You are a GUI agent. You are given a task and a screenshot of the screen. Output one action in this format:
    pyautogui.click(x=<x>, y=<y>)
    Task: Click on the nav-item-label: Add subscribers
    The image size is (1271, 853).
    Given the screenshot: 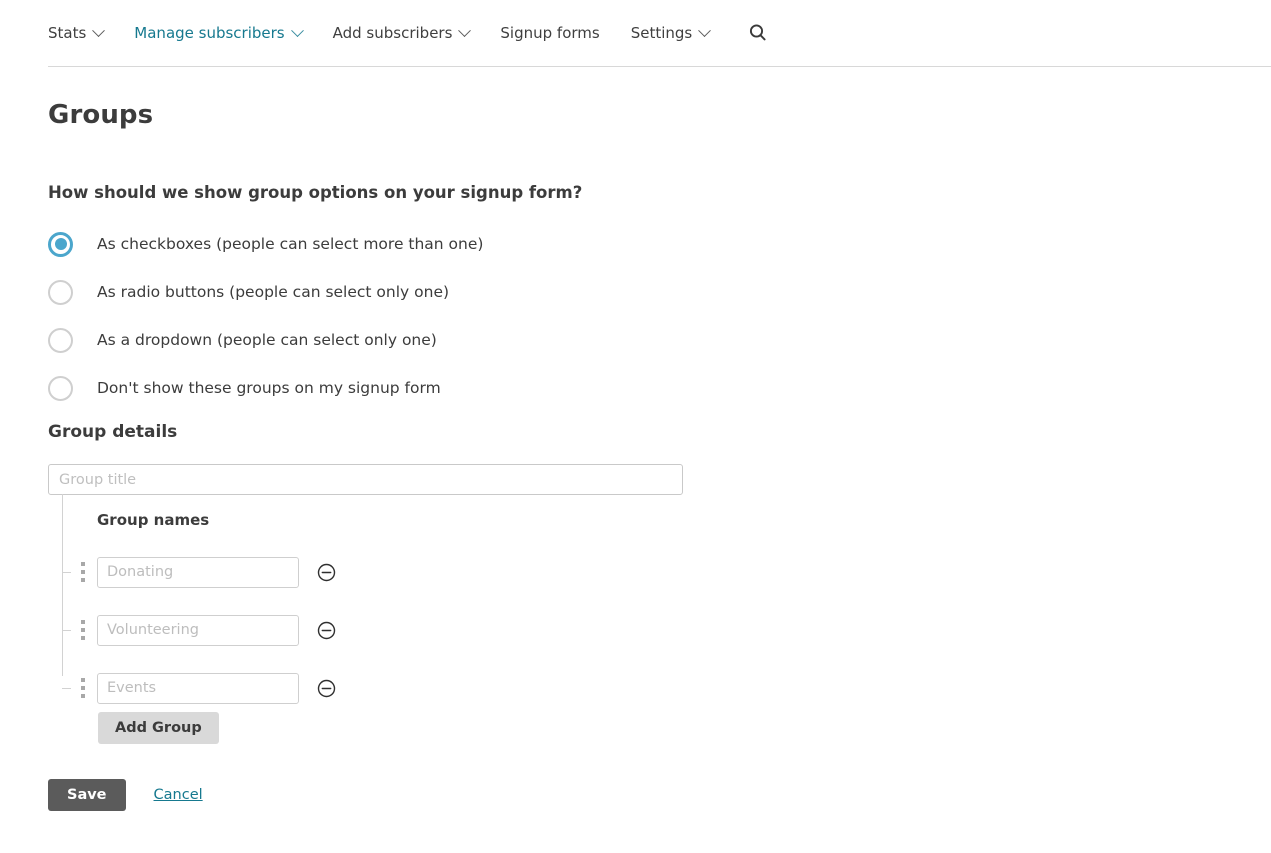 What is the action you would take?
    pyautogui.click(x=392, y=32)
    